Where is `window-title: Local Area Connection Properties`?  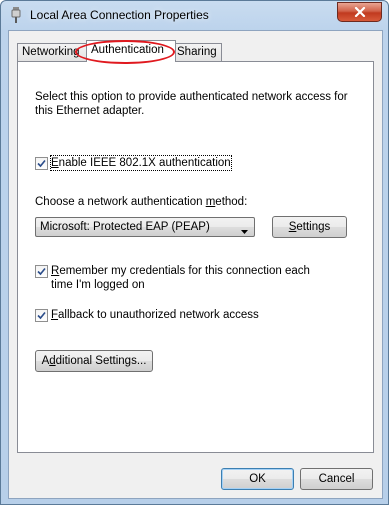
window-title: Local Area Connection Properties is located at coordinates (119, 15).